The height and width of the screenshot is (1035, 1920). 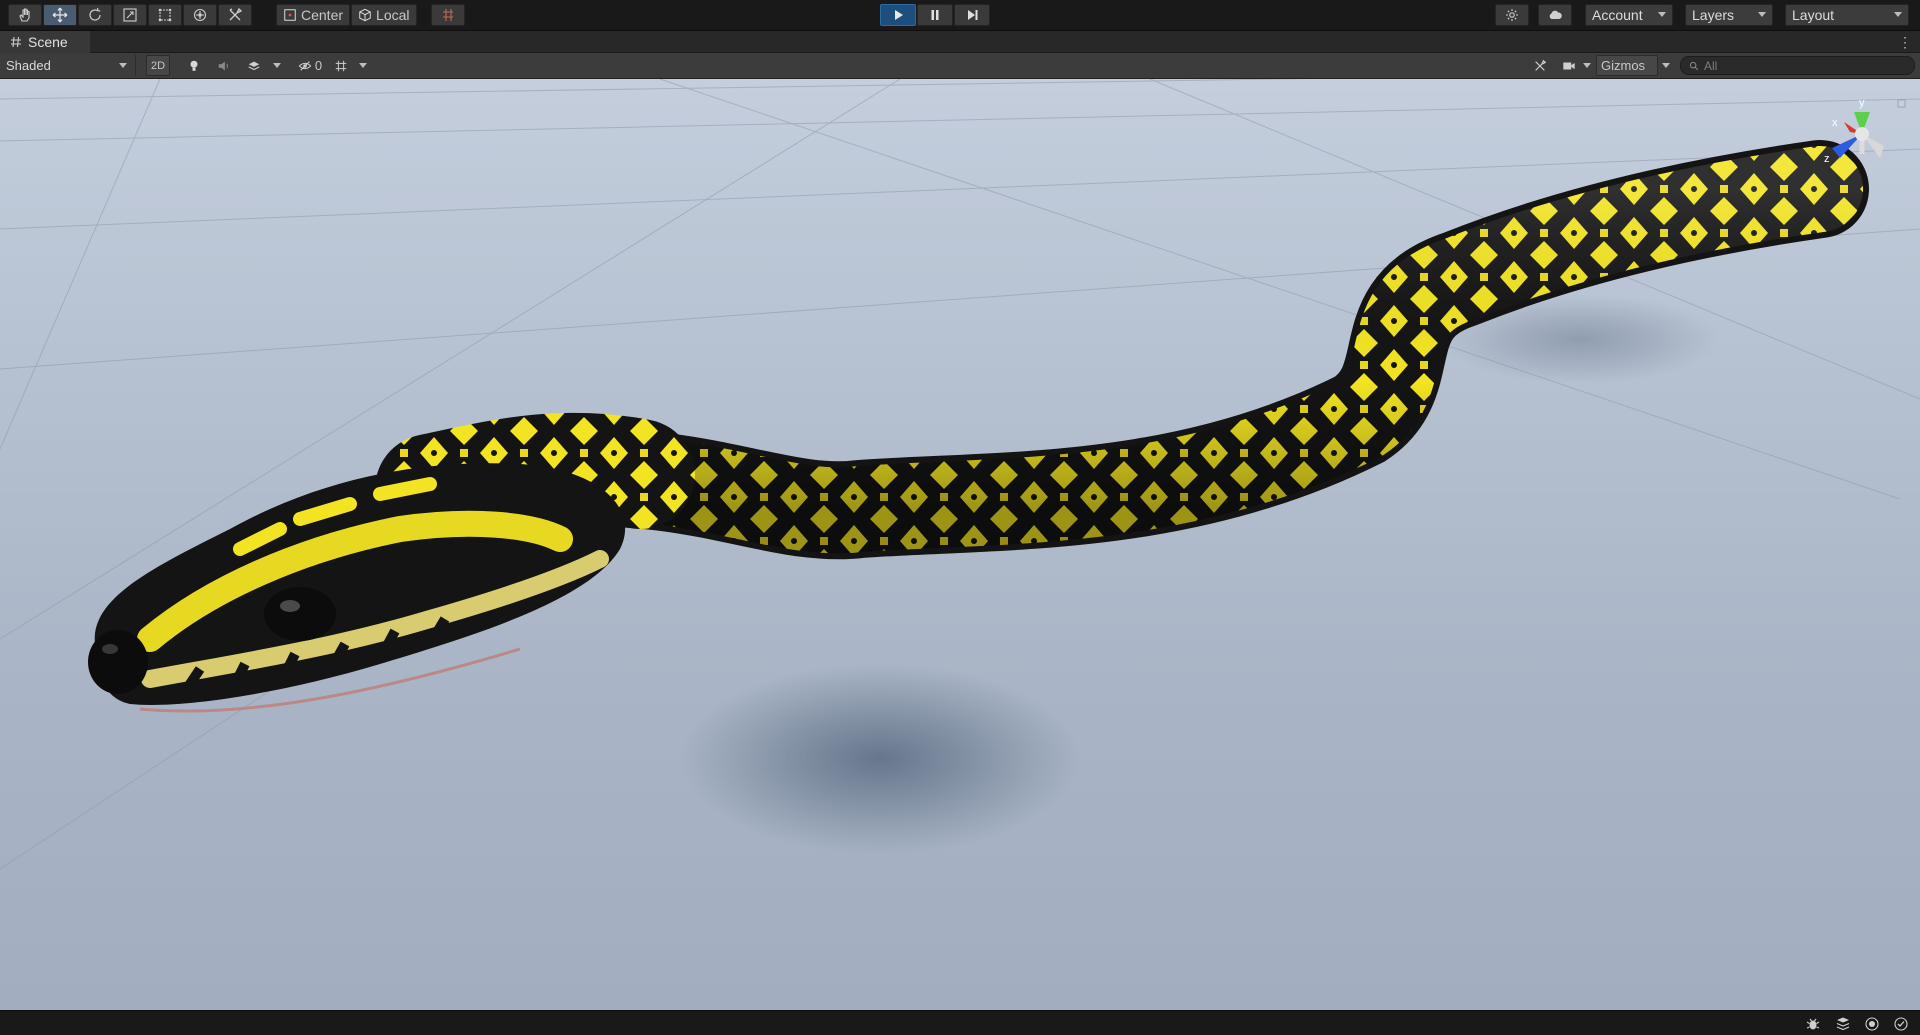 I want to click on snake-shadow, so click(x=880, y=759).